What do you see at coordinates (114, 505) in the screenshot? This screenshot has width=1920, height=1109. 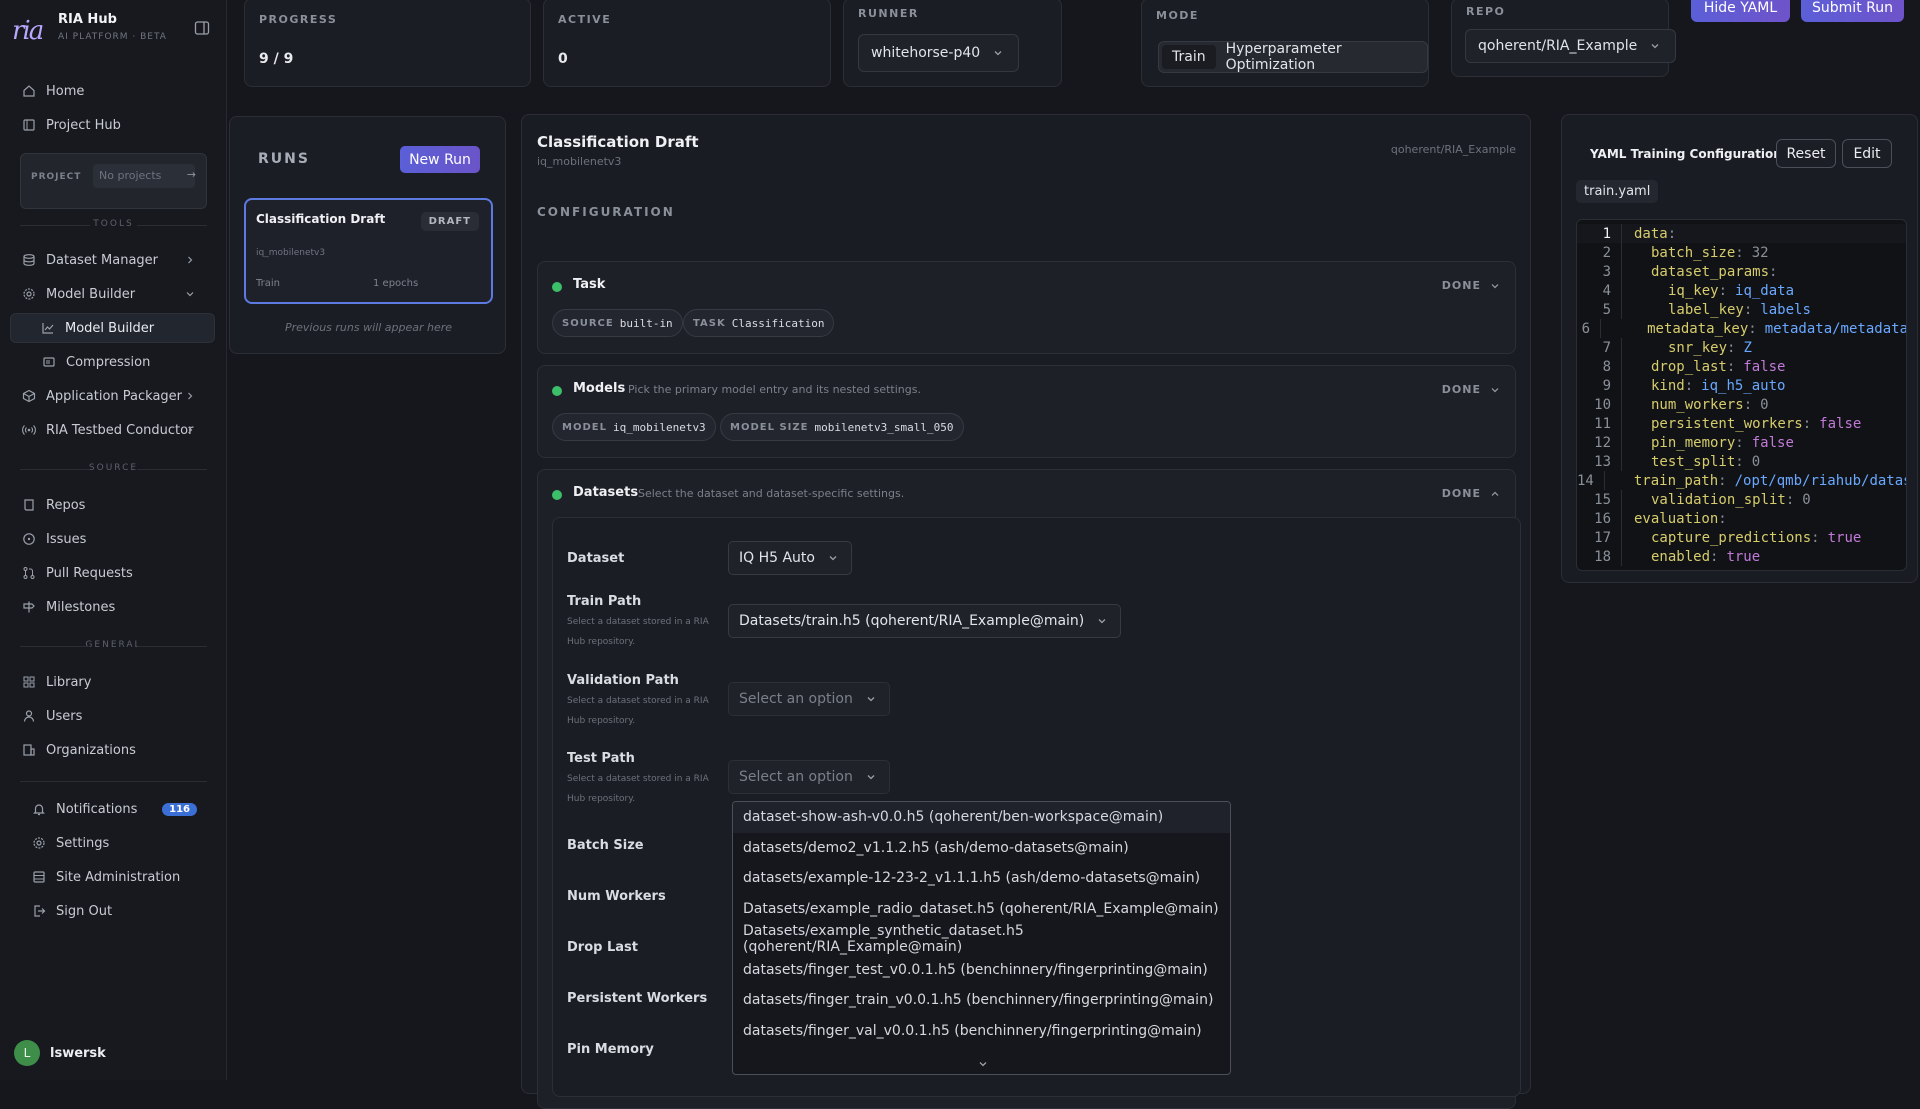 I see `sidebar-item-repos: Repos` at bounding box center [114, 505].